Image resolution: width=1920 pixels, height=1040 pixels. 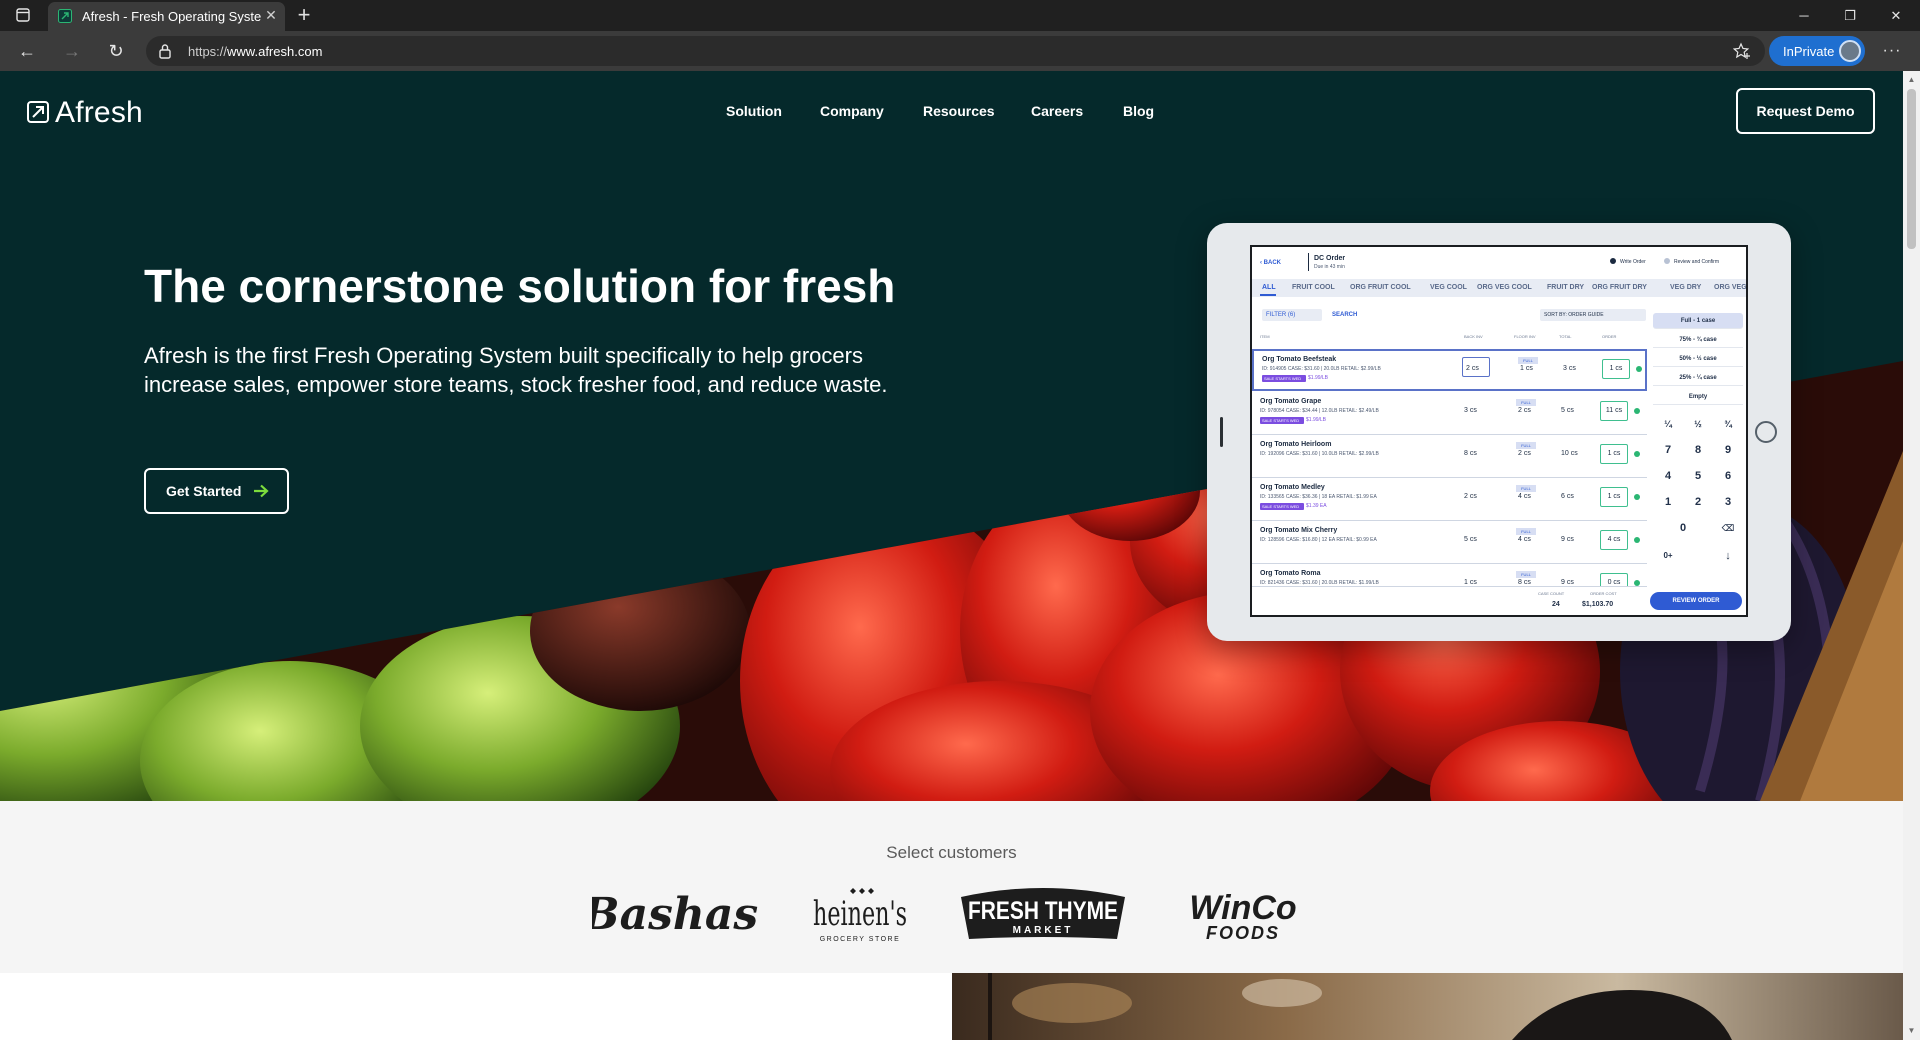 What do you see at coordinates (216, 491) in the screenshot?
I see `get-started-button: Get Started` at bounding box center [216, 491].